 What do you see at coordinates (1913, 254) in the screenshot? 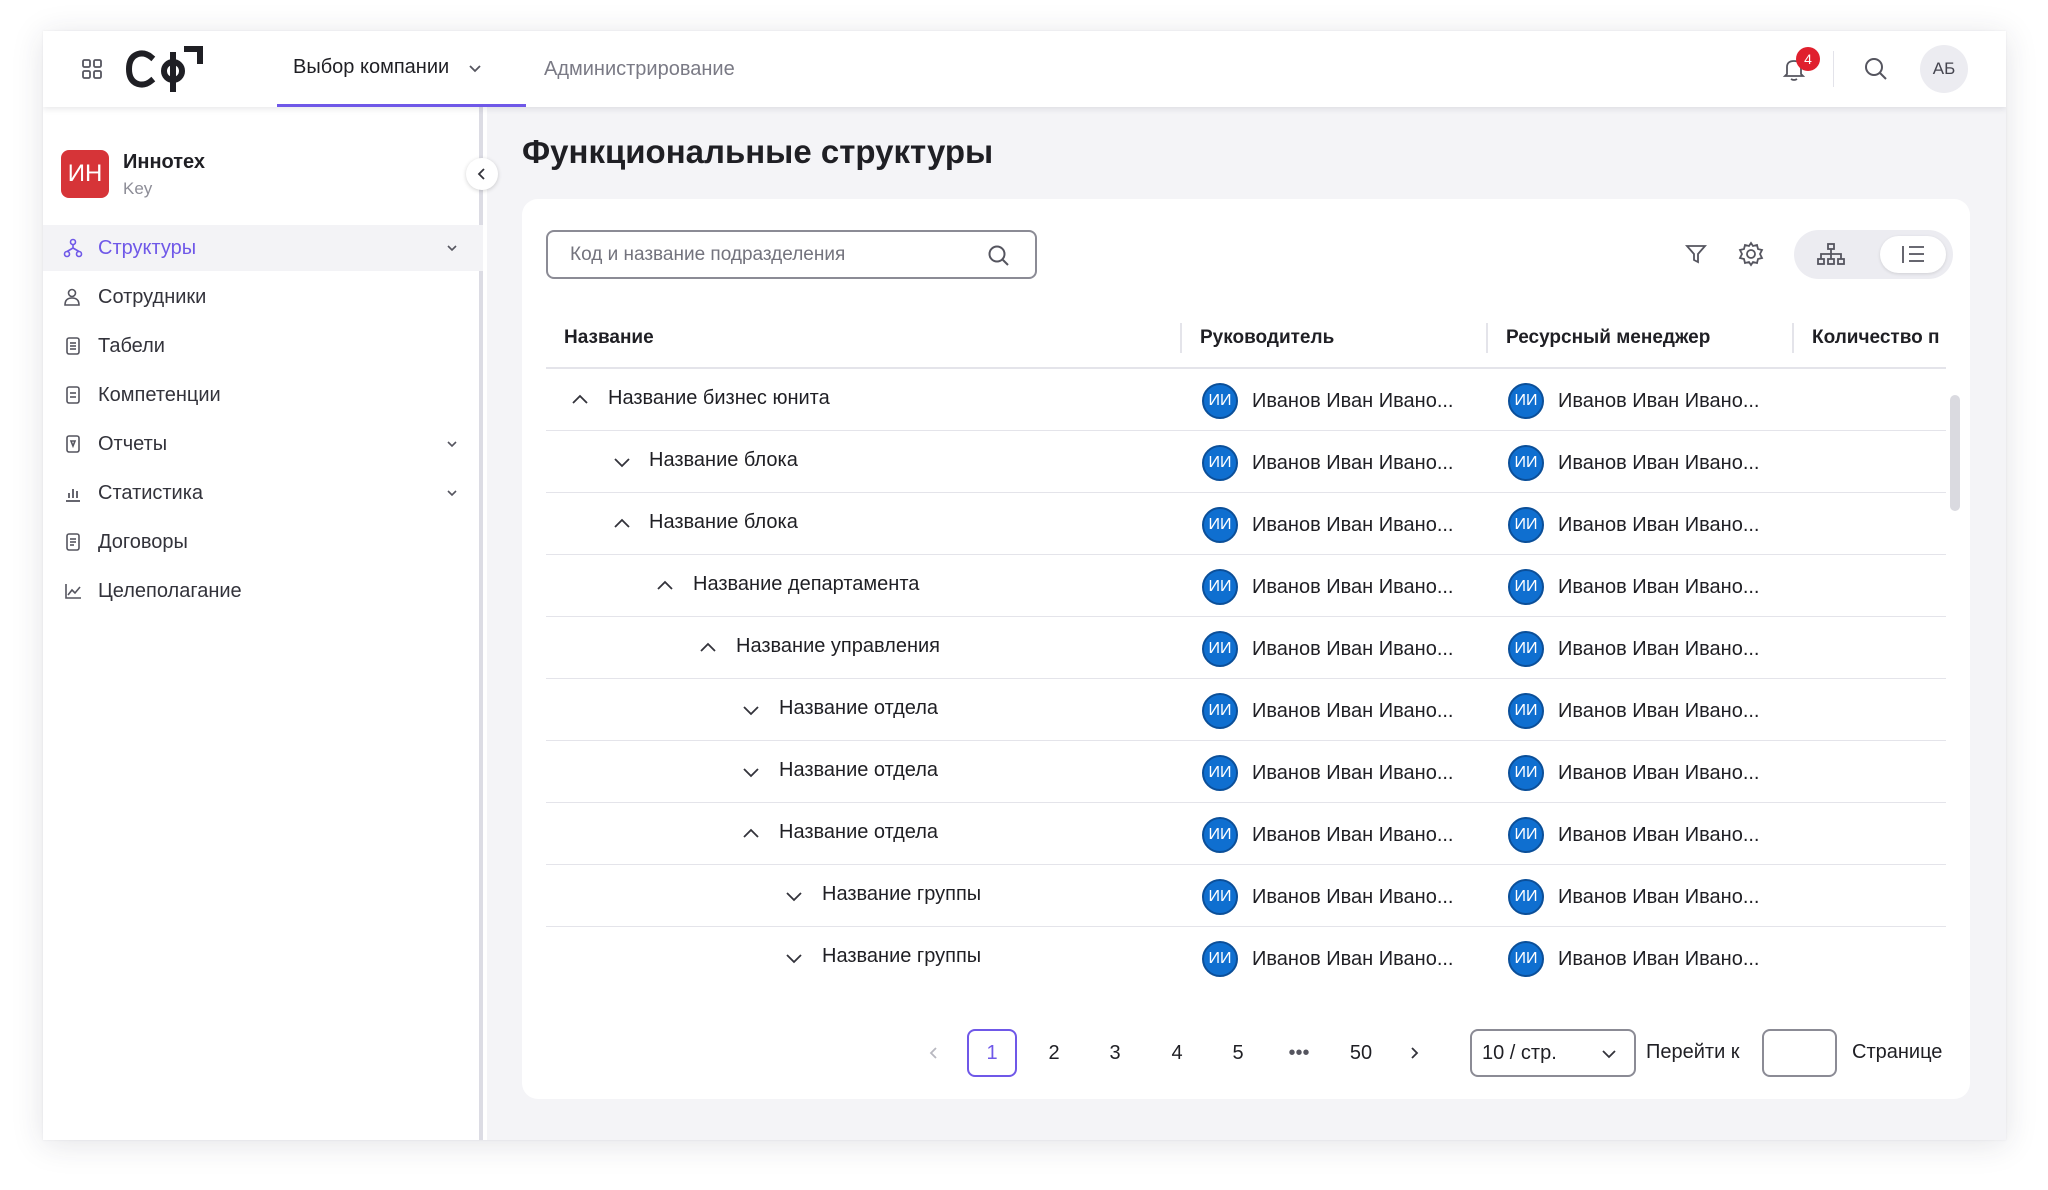
I see `list-view-button` at bounding box center [1913, 254].